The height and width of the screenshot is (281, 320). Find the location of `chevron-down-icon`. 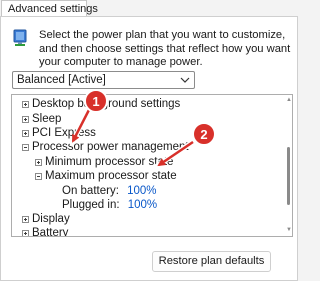

chevron-down-icon is located at coordinates (185, 80).